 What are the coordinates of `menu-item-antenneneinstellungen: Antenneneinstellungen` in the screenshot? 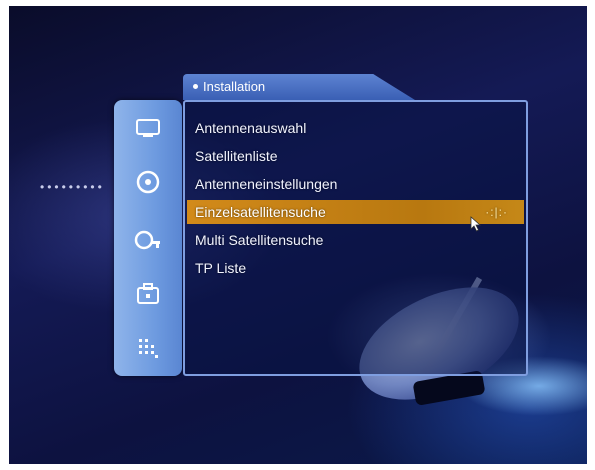 It's located at (355, 184).